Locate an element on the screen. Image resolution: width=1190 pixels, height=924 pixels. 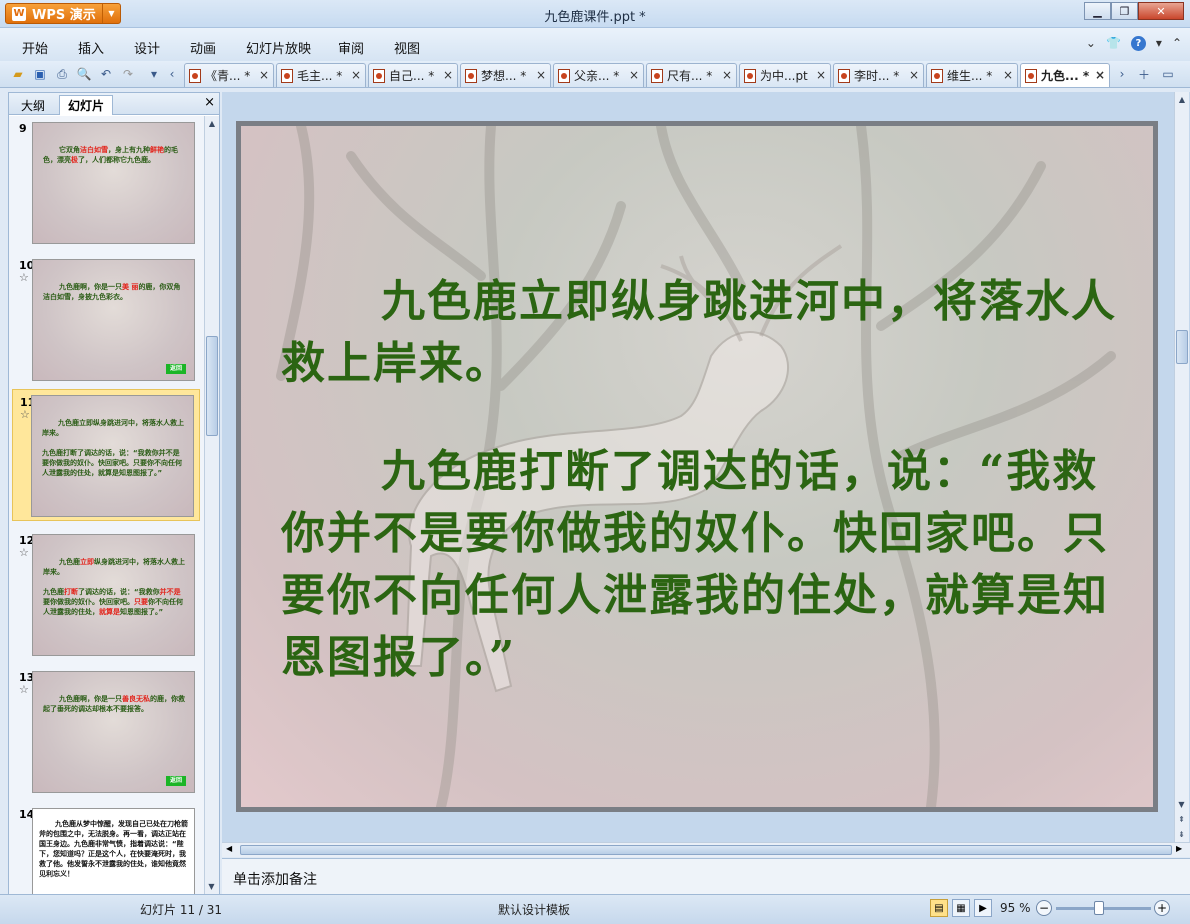
slide-counter: 幻灯片 11 / 31 is located at coordinates (181, 910).